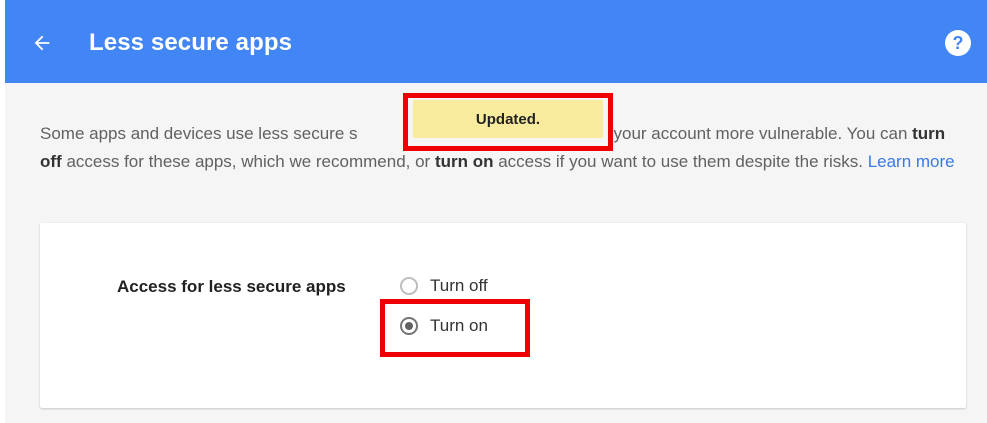 The image size is (987, 423). I want to click on arrow-left-icon, so click(42, 43).